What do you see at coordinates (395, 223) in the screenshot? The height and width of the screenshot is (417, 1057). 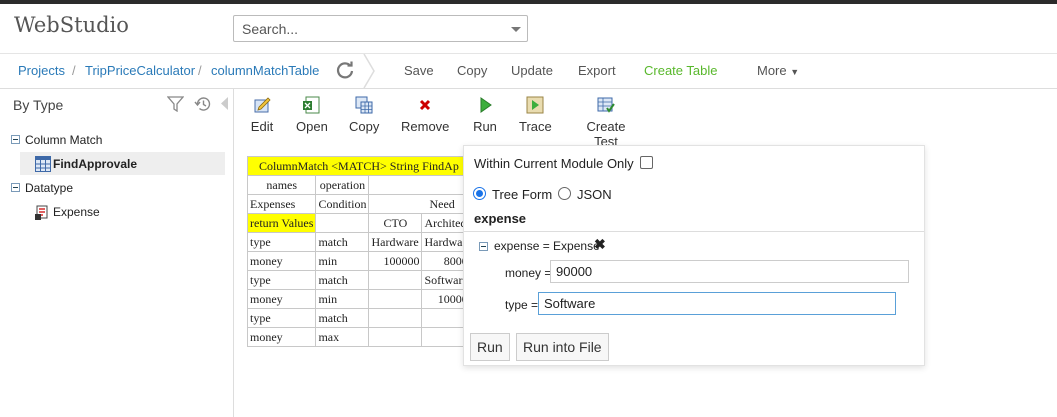 I see `table-cell: CTO` at bounding box center [395, 223].